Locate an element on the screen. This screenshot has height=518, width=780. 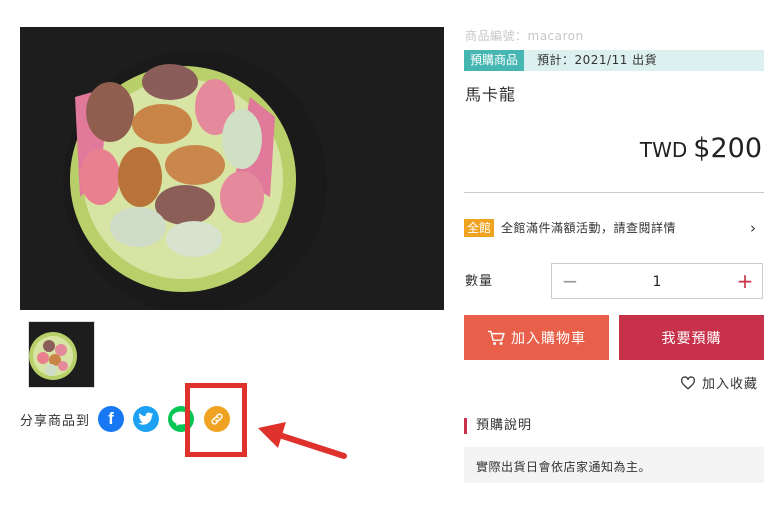
product-thumbnail is located at coordinates (61, 354).